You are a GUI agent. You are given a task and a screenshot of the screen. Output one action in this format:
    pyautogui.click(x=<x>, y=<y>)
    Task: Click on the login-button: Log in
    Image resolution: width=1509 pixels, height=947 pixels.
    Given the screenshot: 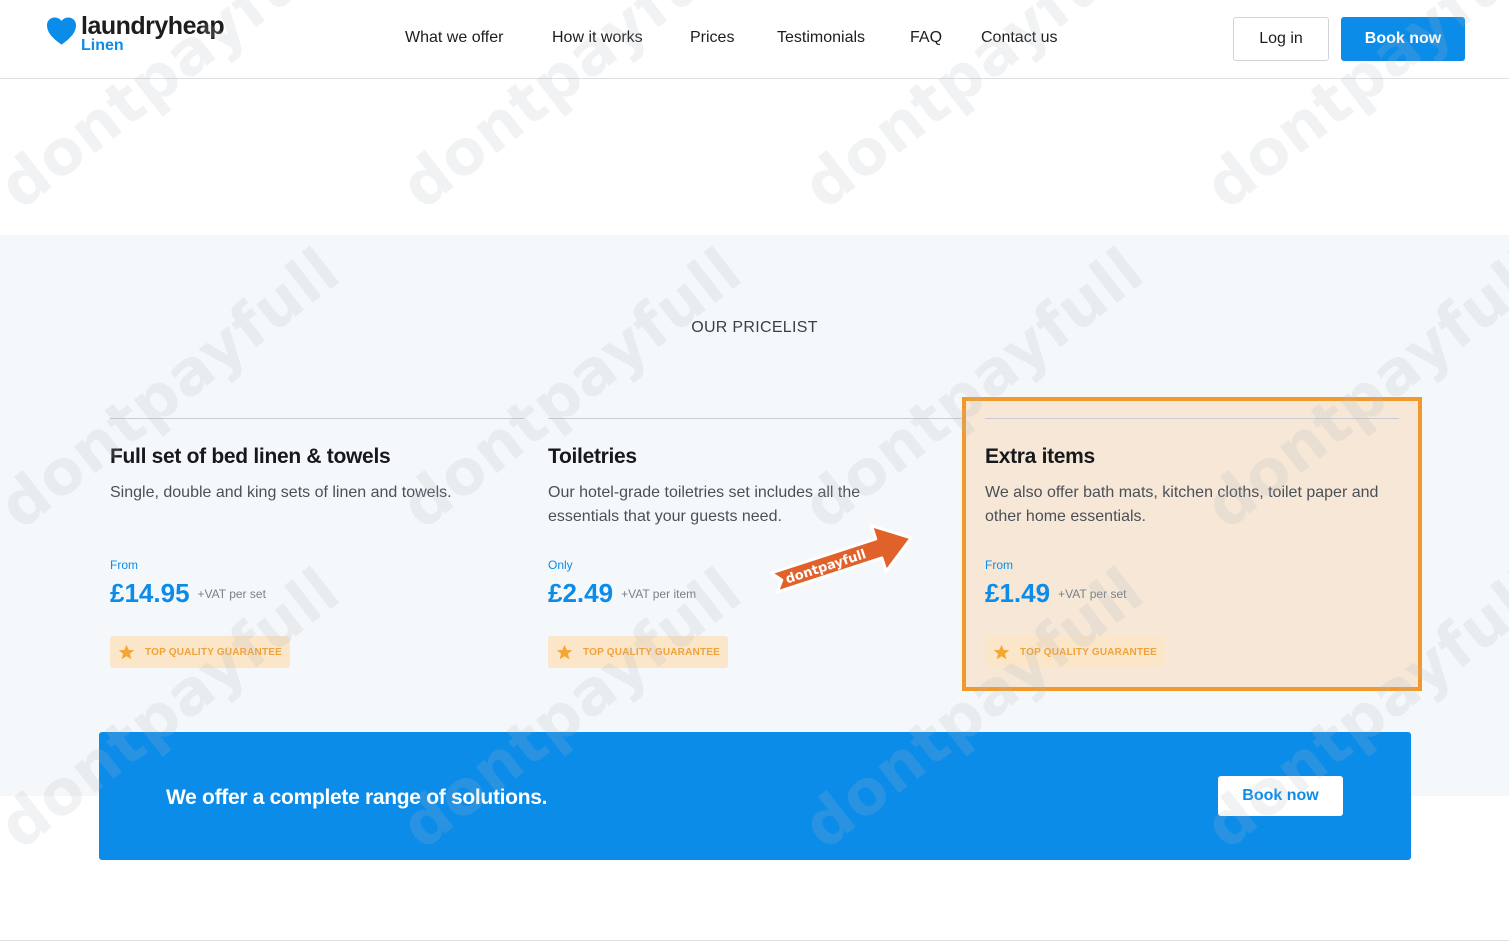 What is the action you would take?
    pyautogui.click(x=1281, y=39)
    